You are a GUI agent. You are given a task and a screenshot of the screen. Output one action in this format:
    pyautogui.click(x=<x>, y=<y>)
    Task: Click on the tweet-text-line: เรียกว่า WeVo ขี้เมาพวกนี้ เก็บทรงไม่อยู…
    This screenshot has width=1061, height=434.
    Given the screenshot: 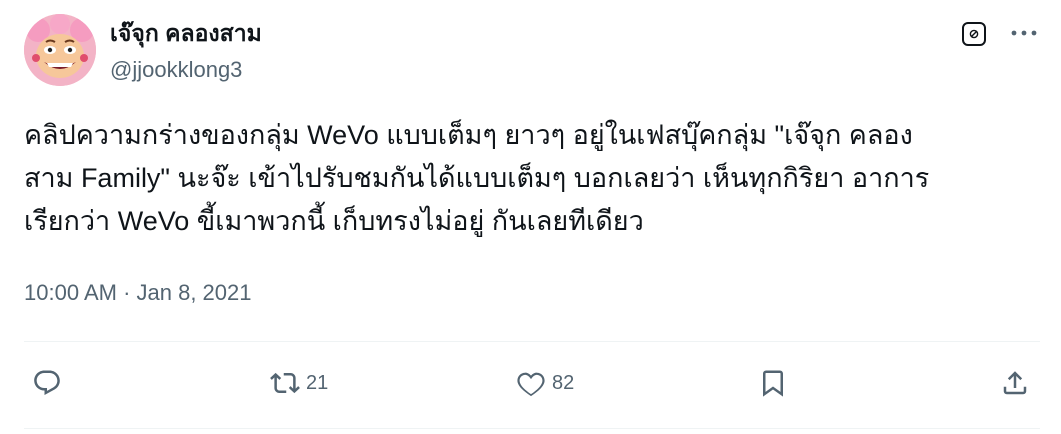 What is the action you would take?
    pyautogui.click(x=334, y=221)
    